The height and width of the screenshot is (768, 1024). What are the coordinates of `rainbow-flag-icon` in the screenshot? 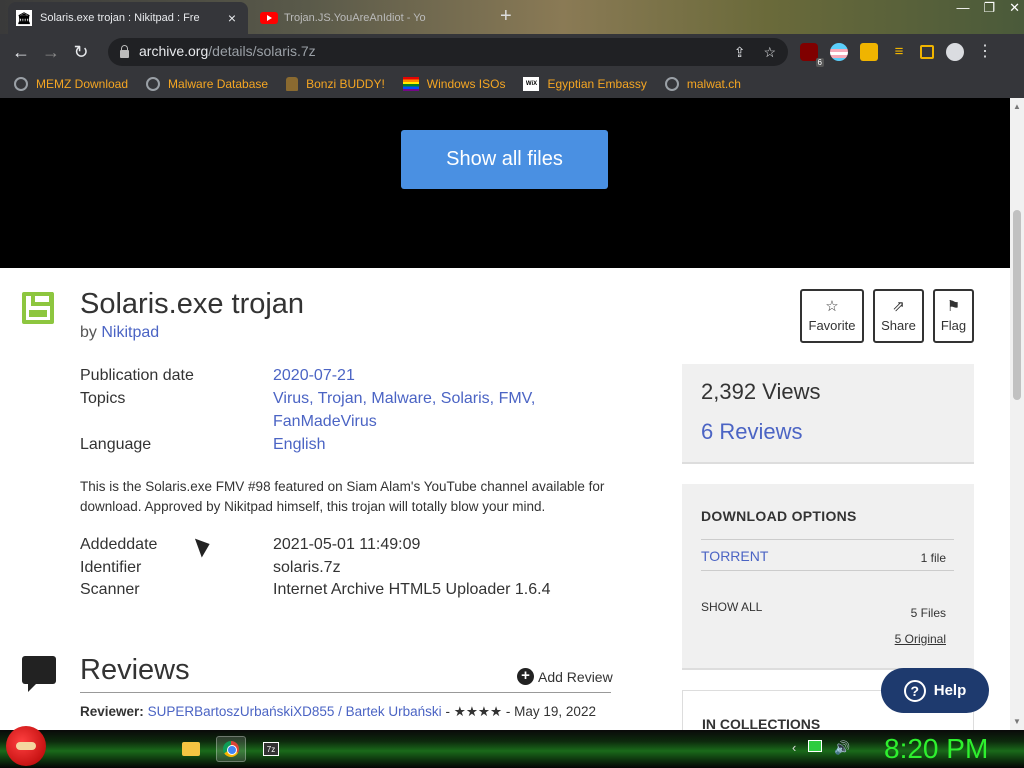 It's located at (410, 84).